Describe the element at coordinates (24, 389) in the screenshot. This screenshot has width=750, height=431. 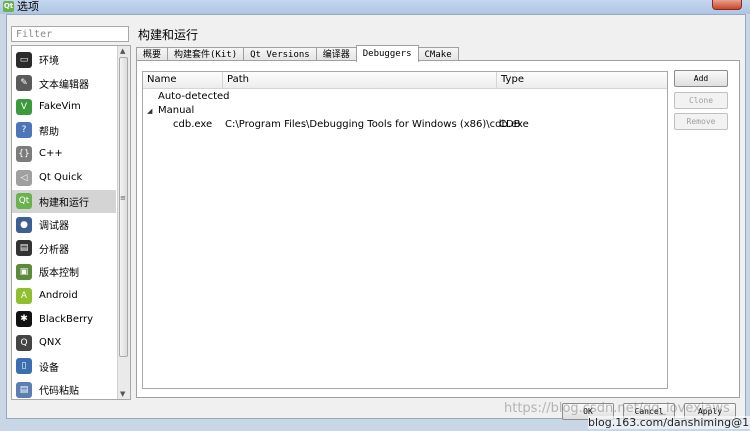
I see `paste-icon: ▤` at that location.